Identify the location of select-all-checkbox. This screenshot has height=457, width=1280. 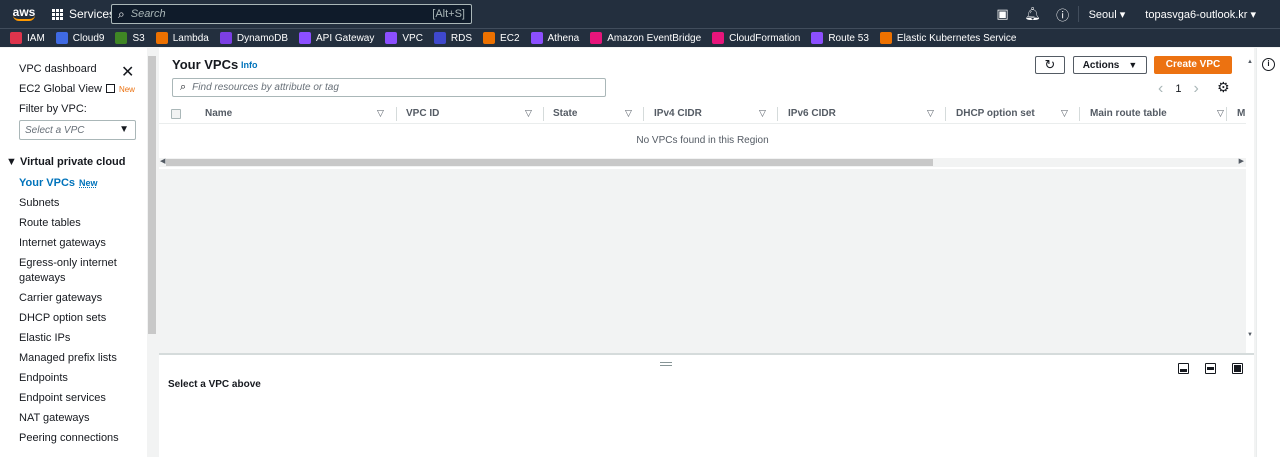
(176, 114).